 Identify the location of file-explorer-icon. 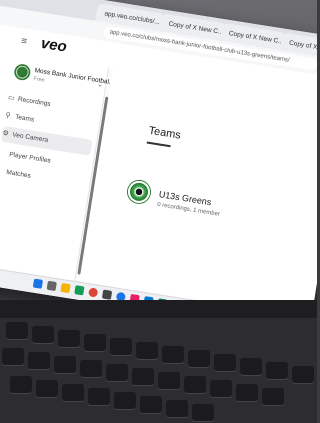
(65, 288).